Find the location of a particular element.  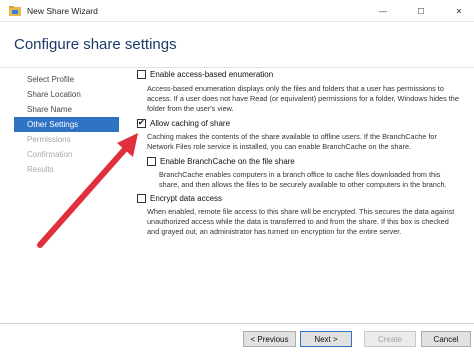

annotation-arrow-head is located at coordinates (127, 145).